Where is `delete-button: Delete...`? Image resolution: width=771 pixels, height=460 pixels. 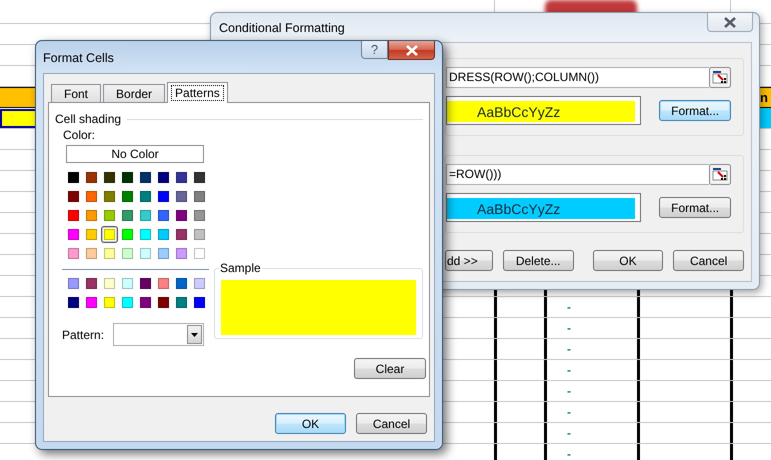 delete-button: Delete... is located at coordinates (538, 260).